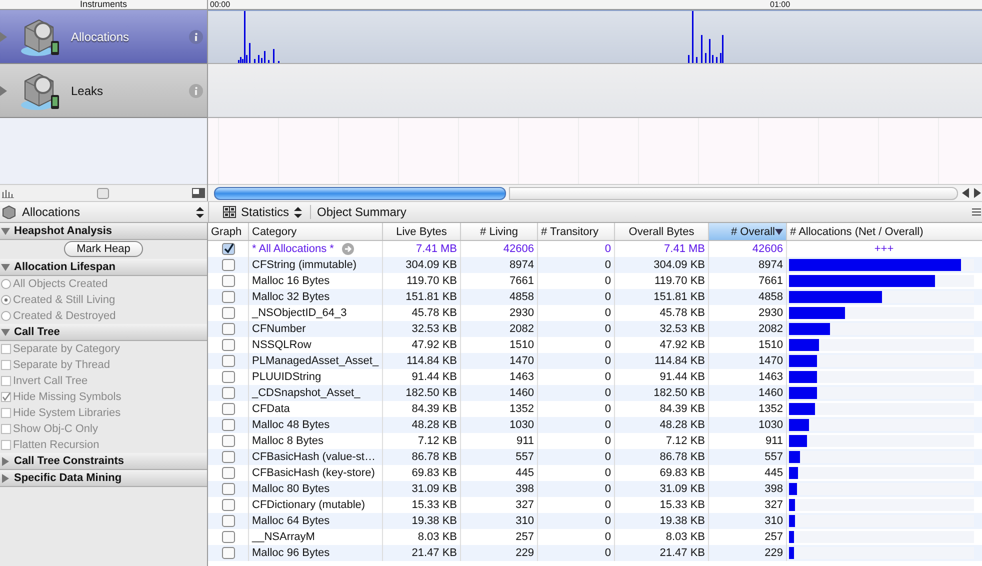 The height and width of the screenshot is (566, 982). Describe the element at coordinates (977, 193) in the screenshot. I see `scroll-right-icon` at that location.